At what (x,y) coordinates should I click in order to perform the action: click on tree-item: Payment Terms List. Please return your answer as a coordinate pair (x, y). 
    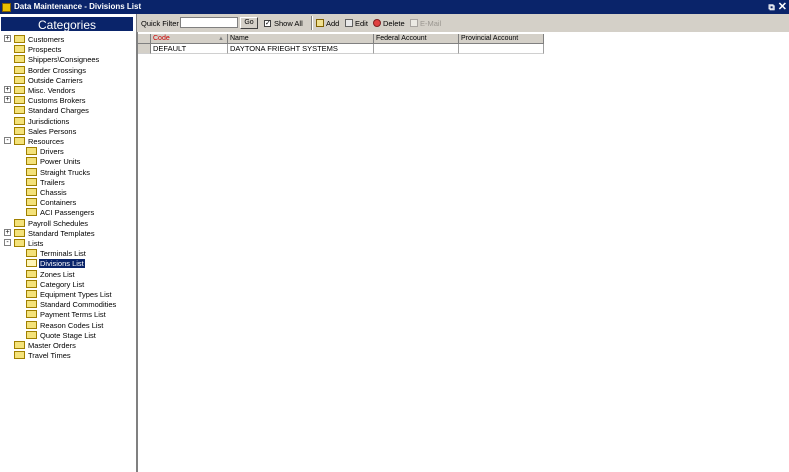
    Looking at the image, I should click on (66, 314).